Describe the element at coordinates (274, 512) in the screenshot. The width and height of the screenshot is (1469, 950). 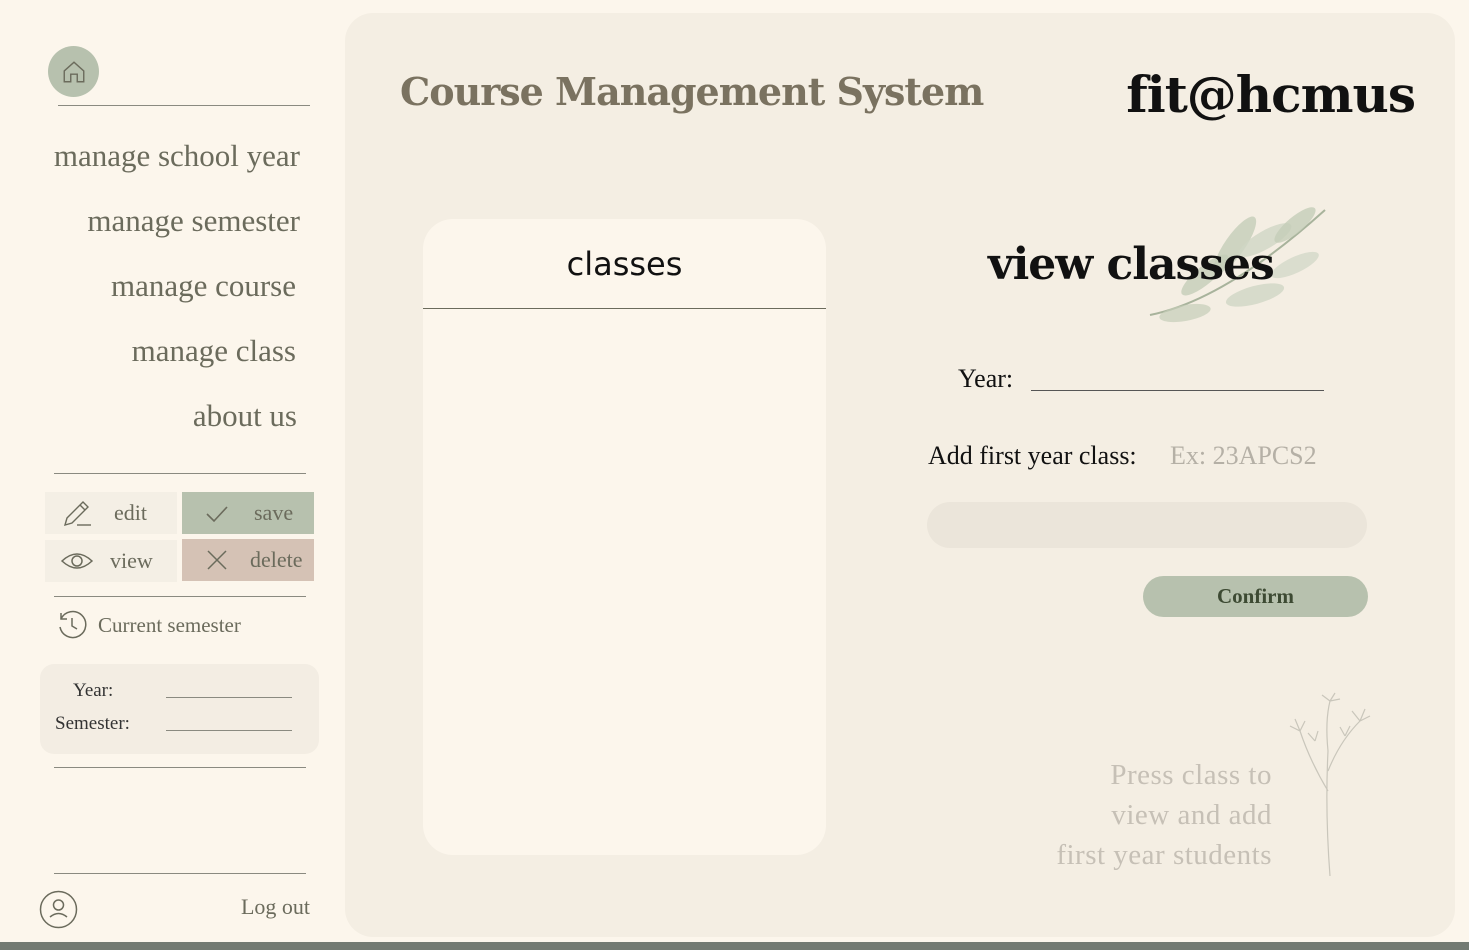
I see `save-label: save` at that location.